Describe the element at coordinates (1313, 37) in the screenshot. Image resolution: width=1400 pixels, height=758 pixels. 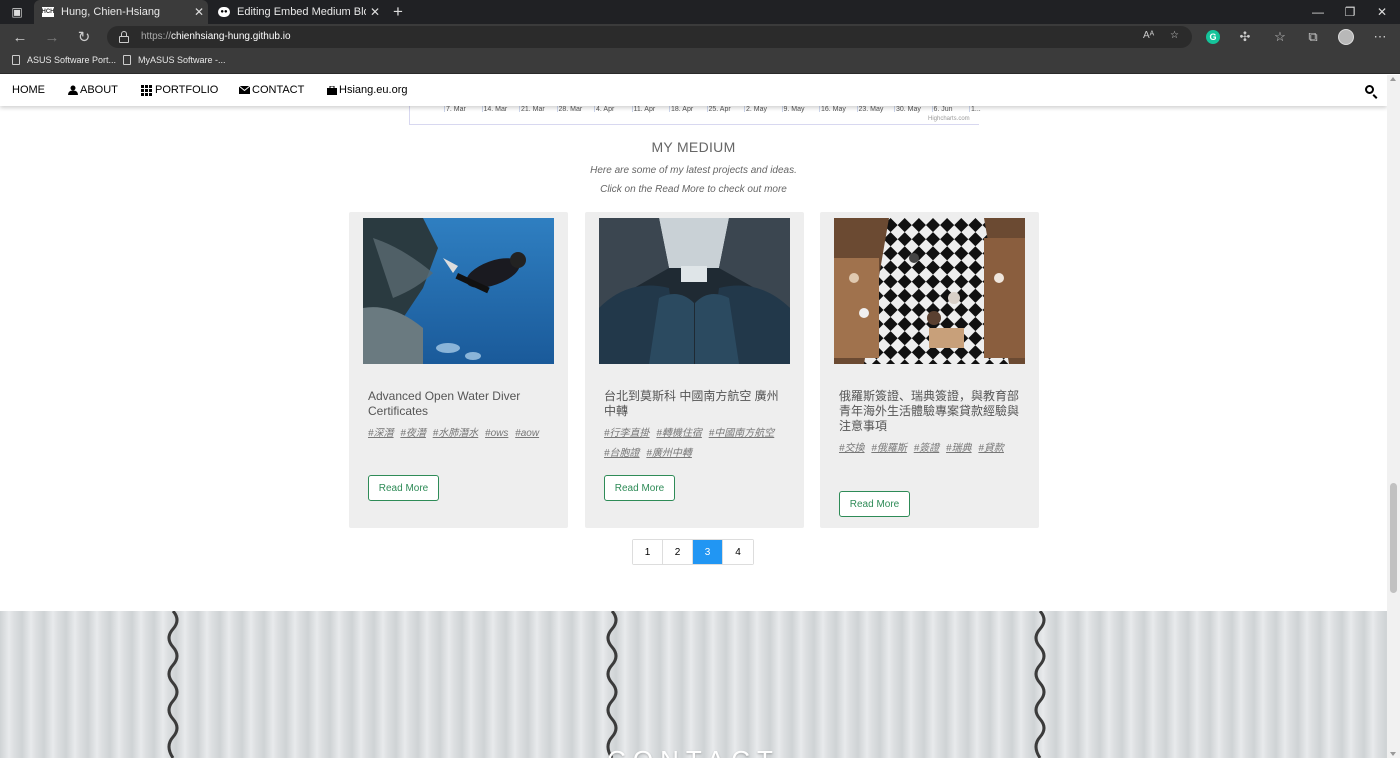
I see `collections-icon: ⧉` at that location.